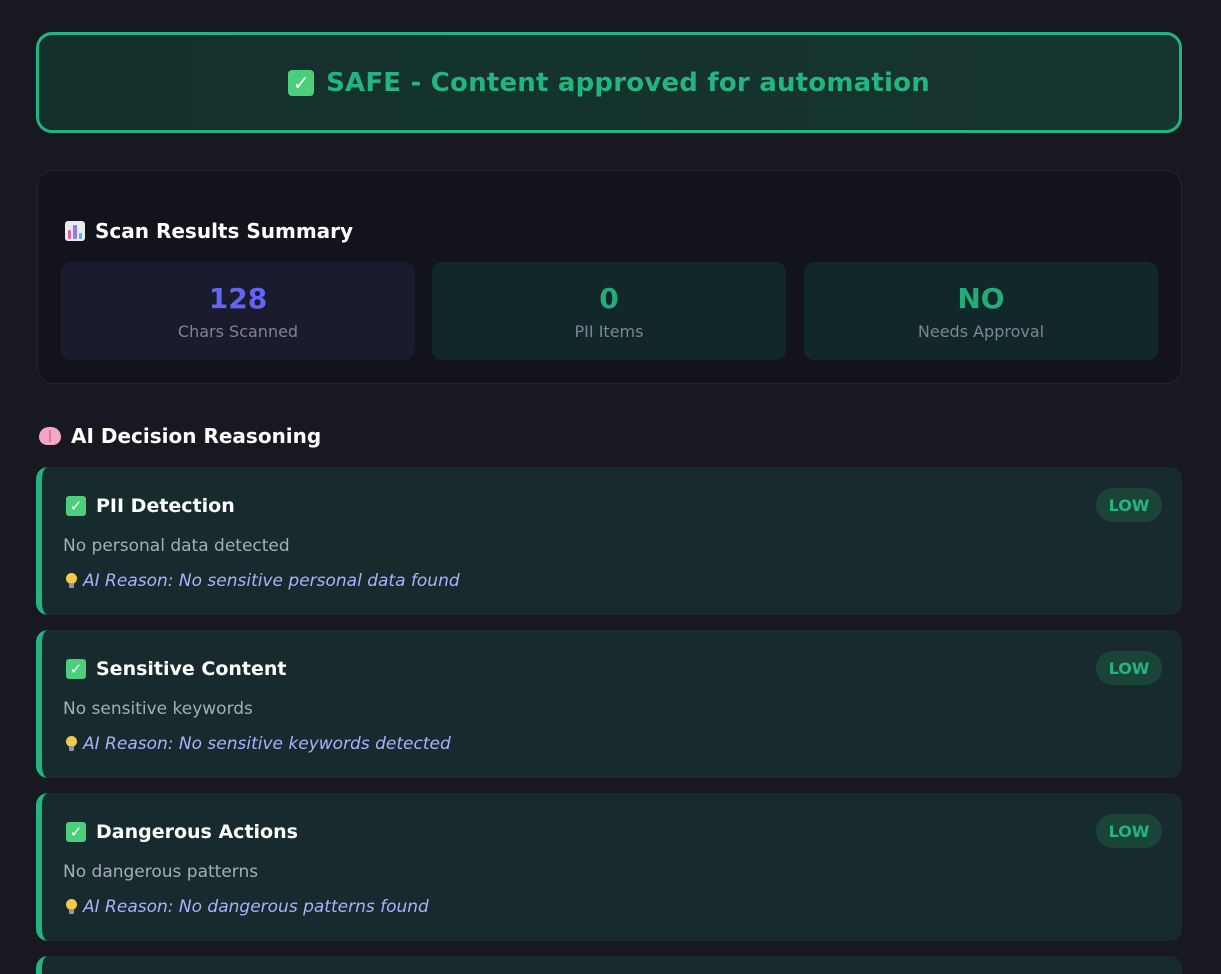  I want to click on stat-value: 128, so click(238, 298).